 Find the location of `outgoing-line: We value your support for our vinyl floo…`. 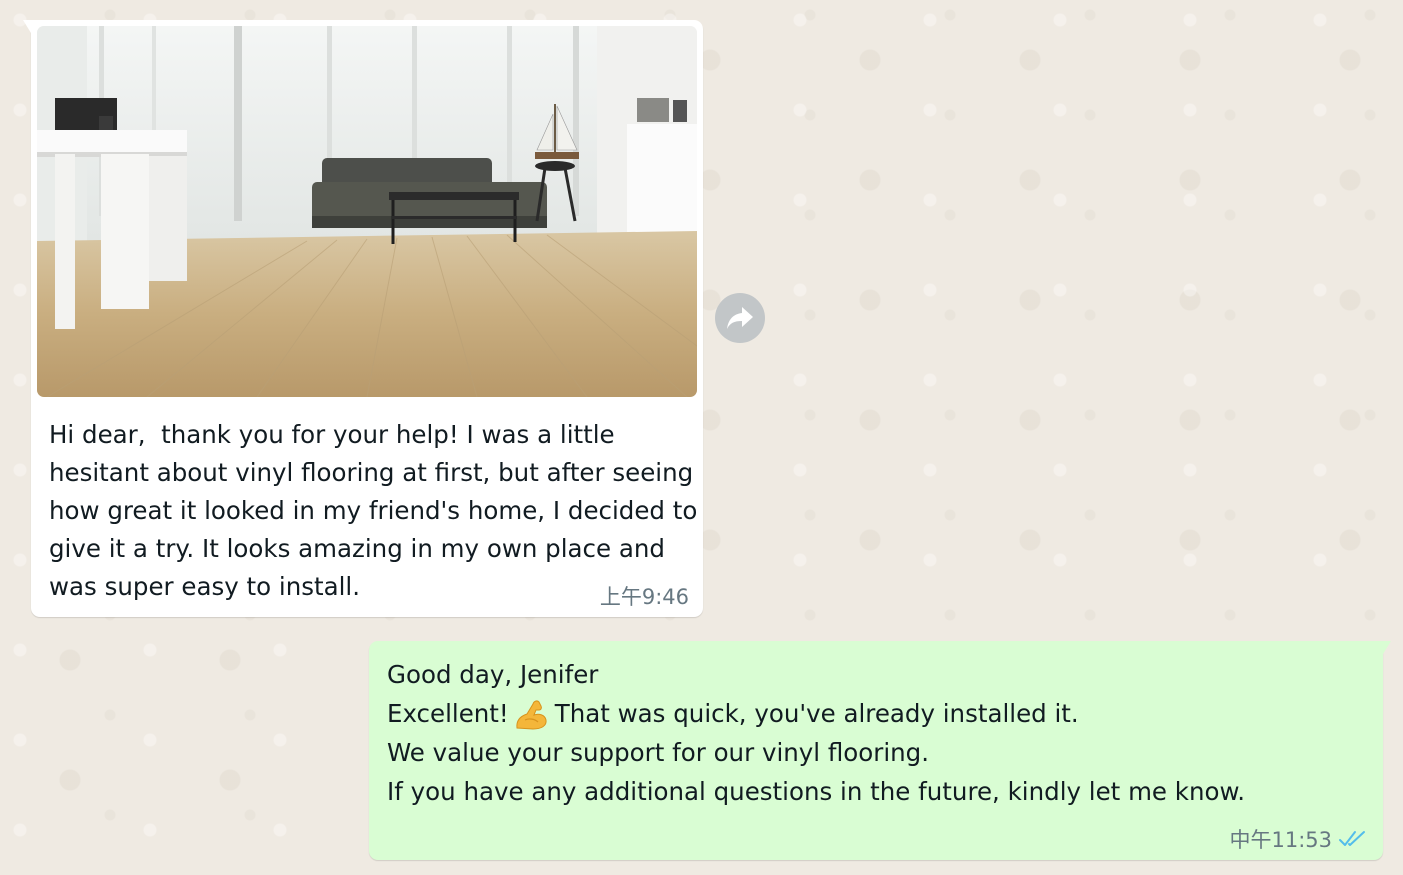

outgoing-line: We value your support for our vinyl floo… is located at coordinates (658, 752).